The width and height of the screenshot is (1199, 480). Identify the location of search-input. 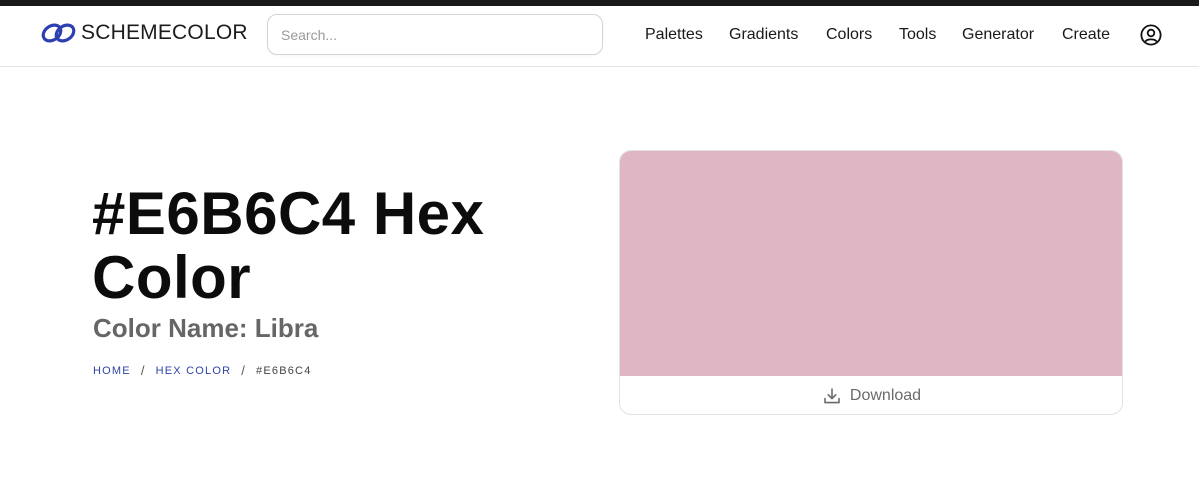
(435, 34).